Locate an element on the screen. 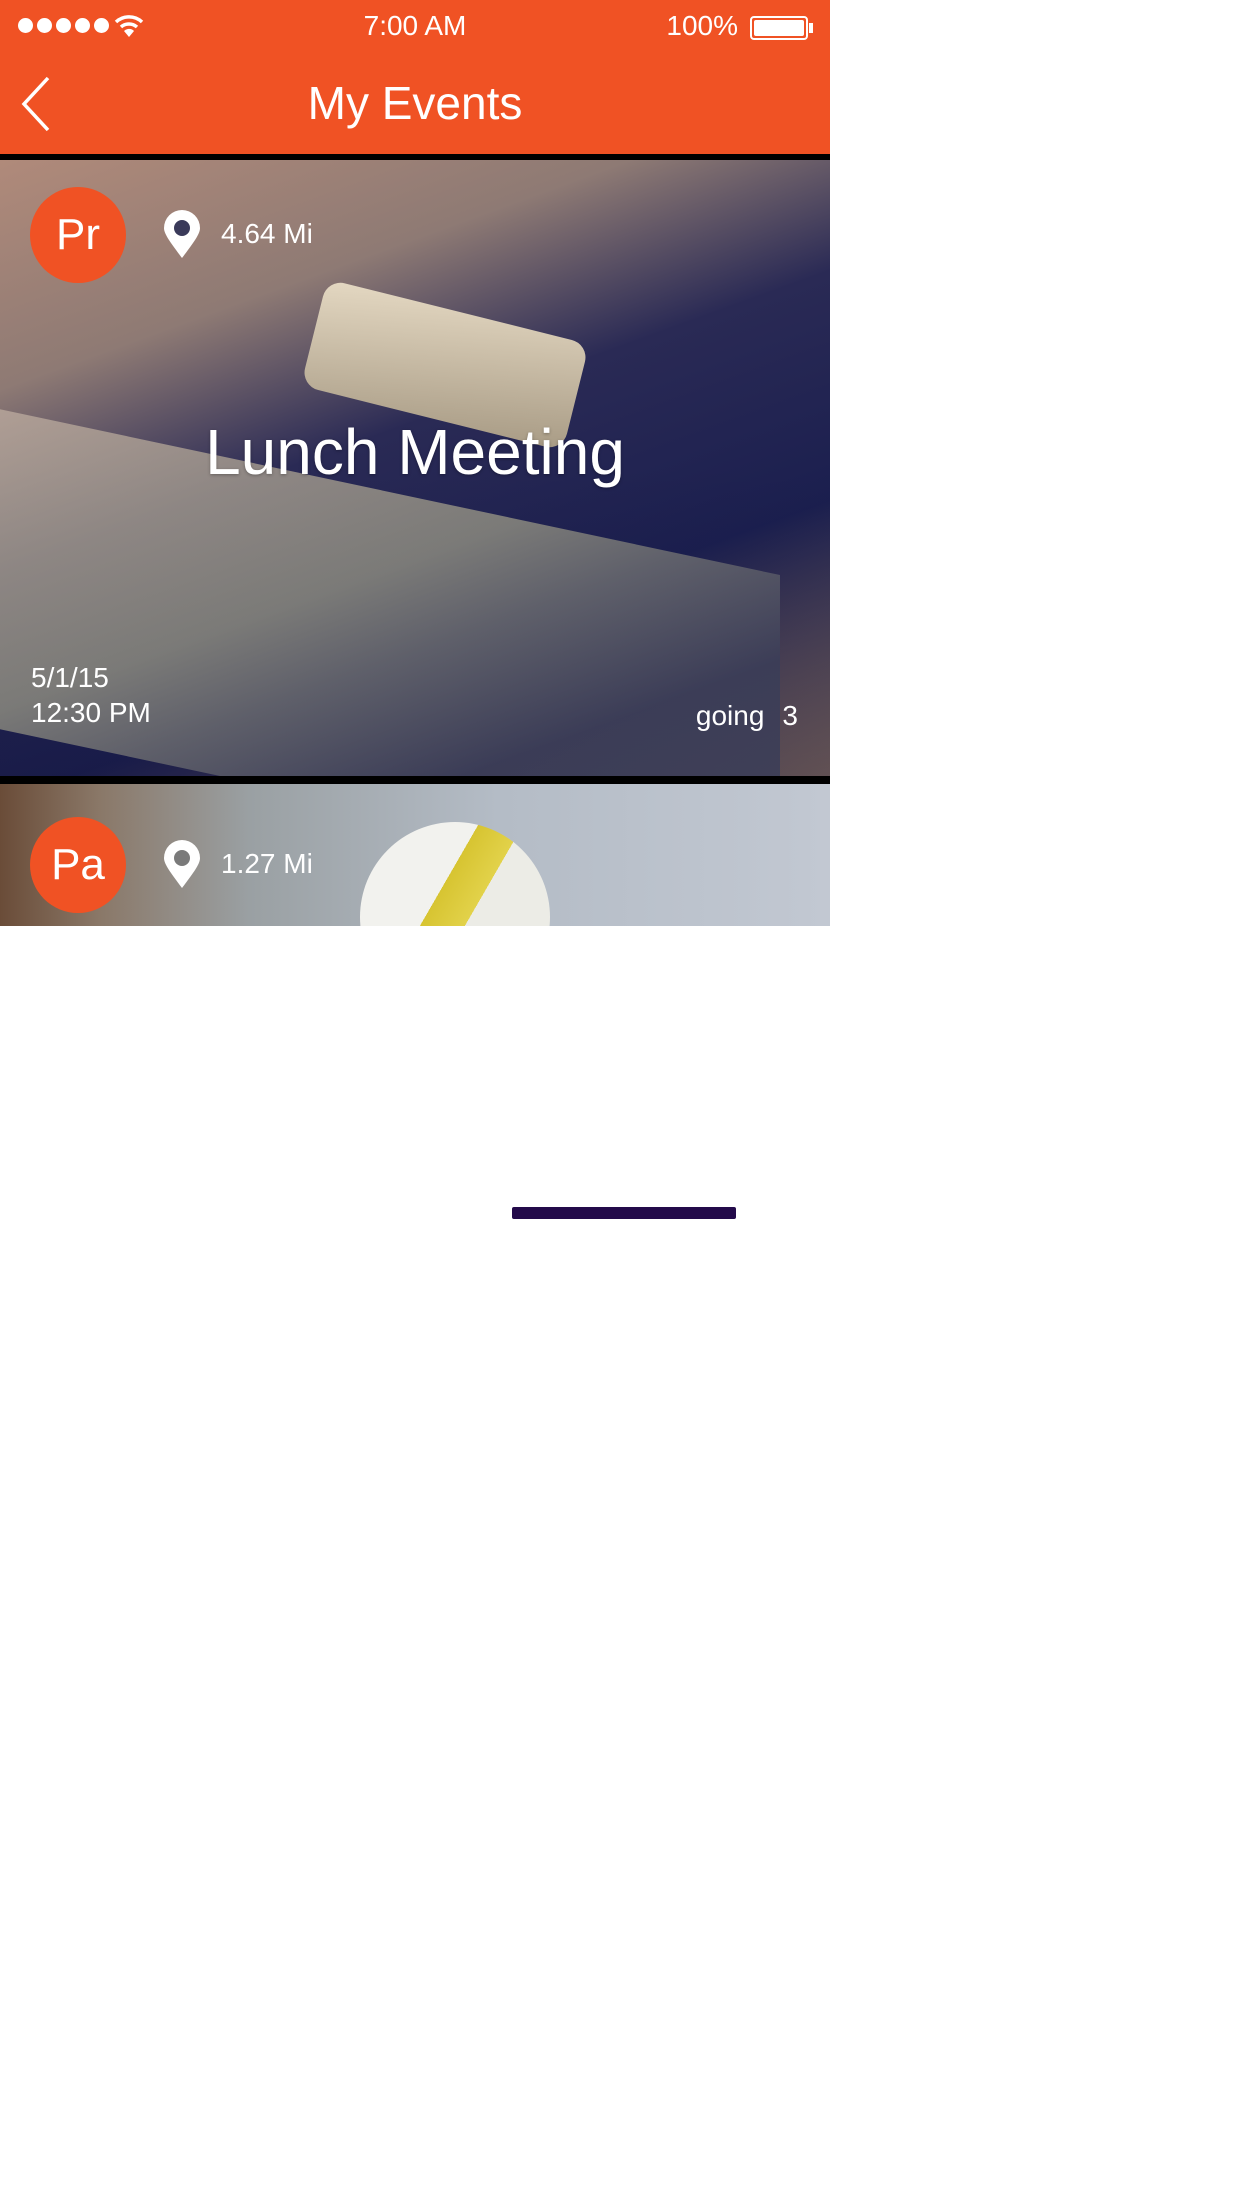 This screenshot has height=2208, width=1244. battery-percent: 100% is located at coordinates (702, 25).